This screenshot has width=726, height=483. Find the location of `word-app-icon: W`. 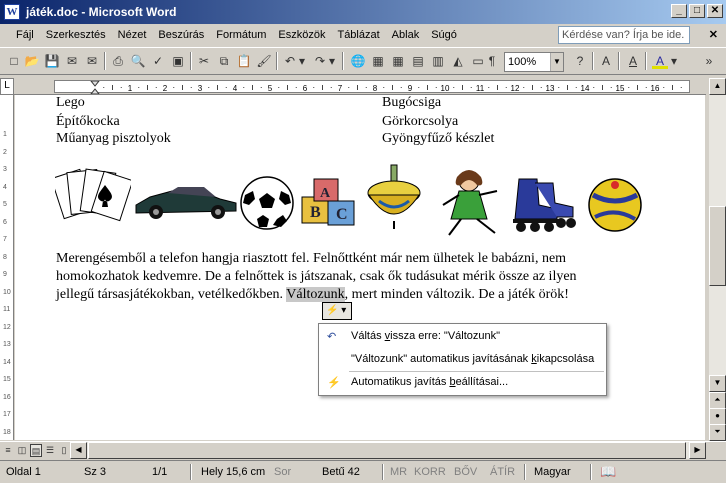

word-app-icon: W is located at coordinates (12, 12).